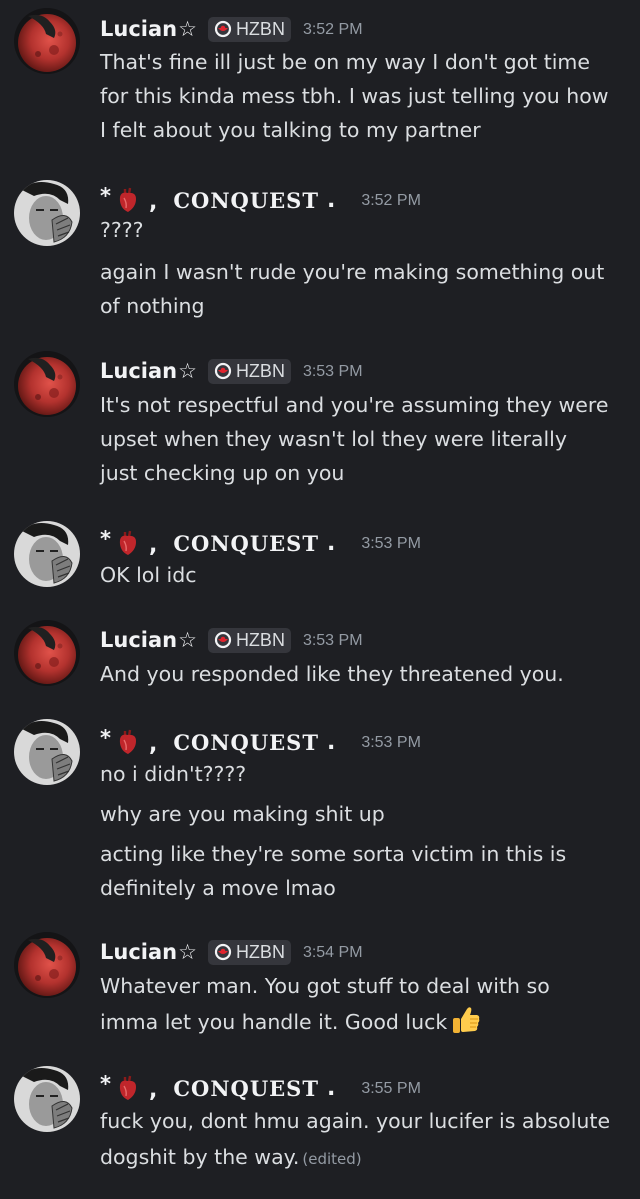  What do you see at coordinates (274, 1022) in the screenshot?
I see `message-text: imma let you handle it. Good luck` at bounding box center [274, 1022].